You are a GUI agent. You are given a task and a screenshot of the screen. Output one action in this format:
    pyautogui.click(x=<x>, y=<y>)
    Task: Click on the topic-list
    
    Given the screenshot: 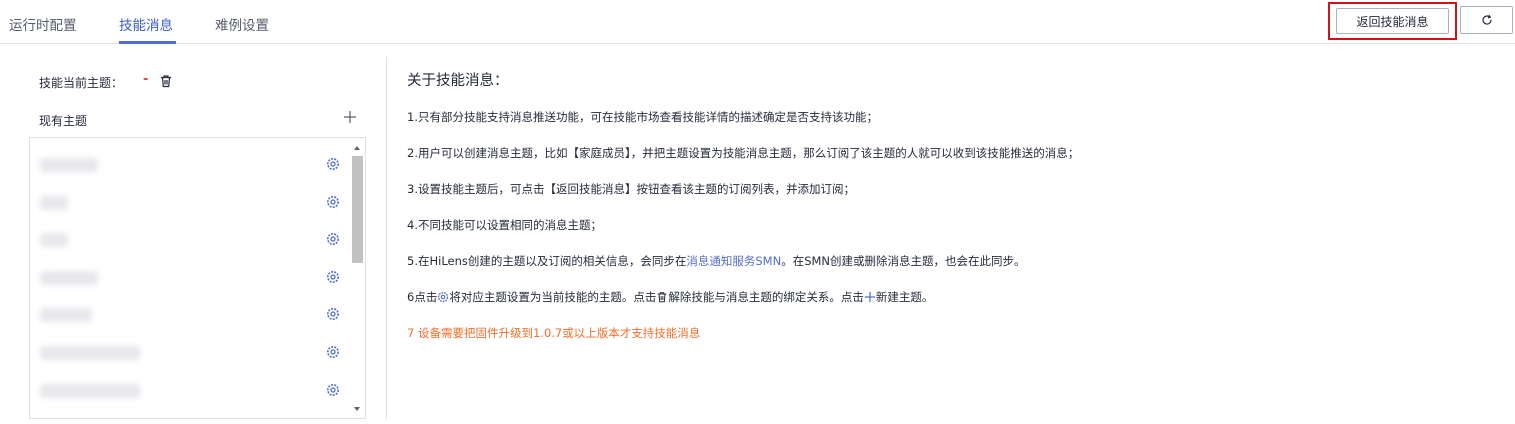 What is the action you would take?
    pyautogui.click(x=197, y=278)
    